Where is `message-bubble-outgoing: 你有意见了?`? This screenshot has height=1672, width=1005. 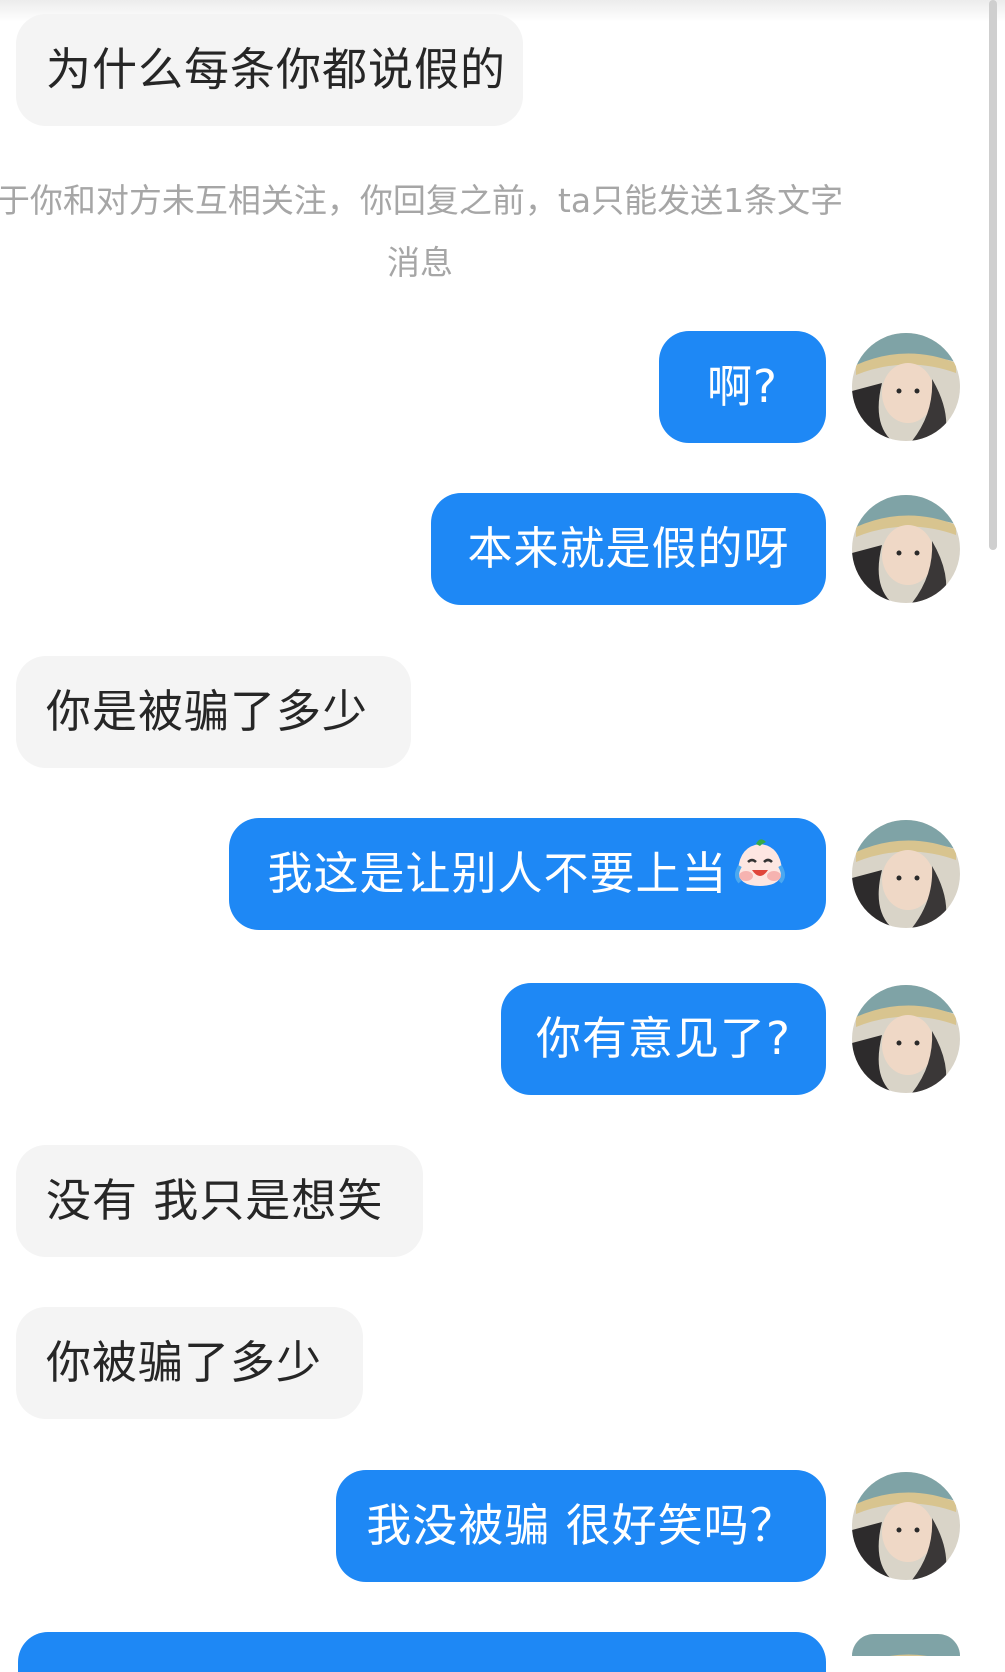 message-bubble-outgoing: 你有意见了? is located at coordinates (663, 1039).